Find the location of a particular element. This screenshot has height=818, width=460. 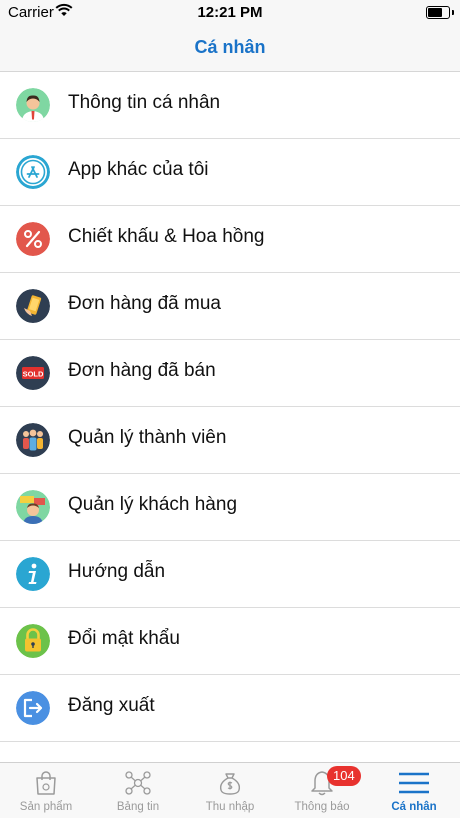

customers-icon is located at coordinates (33, 507).